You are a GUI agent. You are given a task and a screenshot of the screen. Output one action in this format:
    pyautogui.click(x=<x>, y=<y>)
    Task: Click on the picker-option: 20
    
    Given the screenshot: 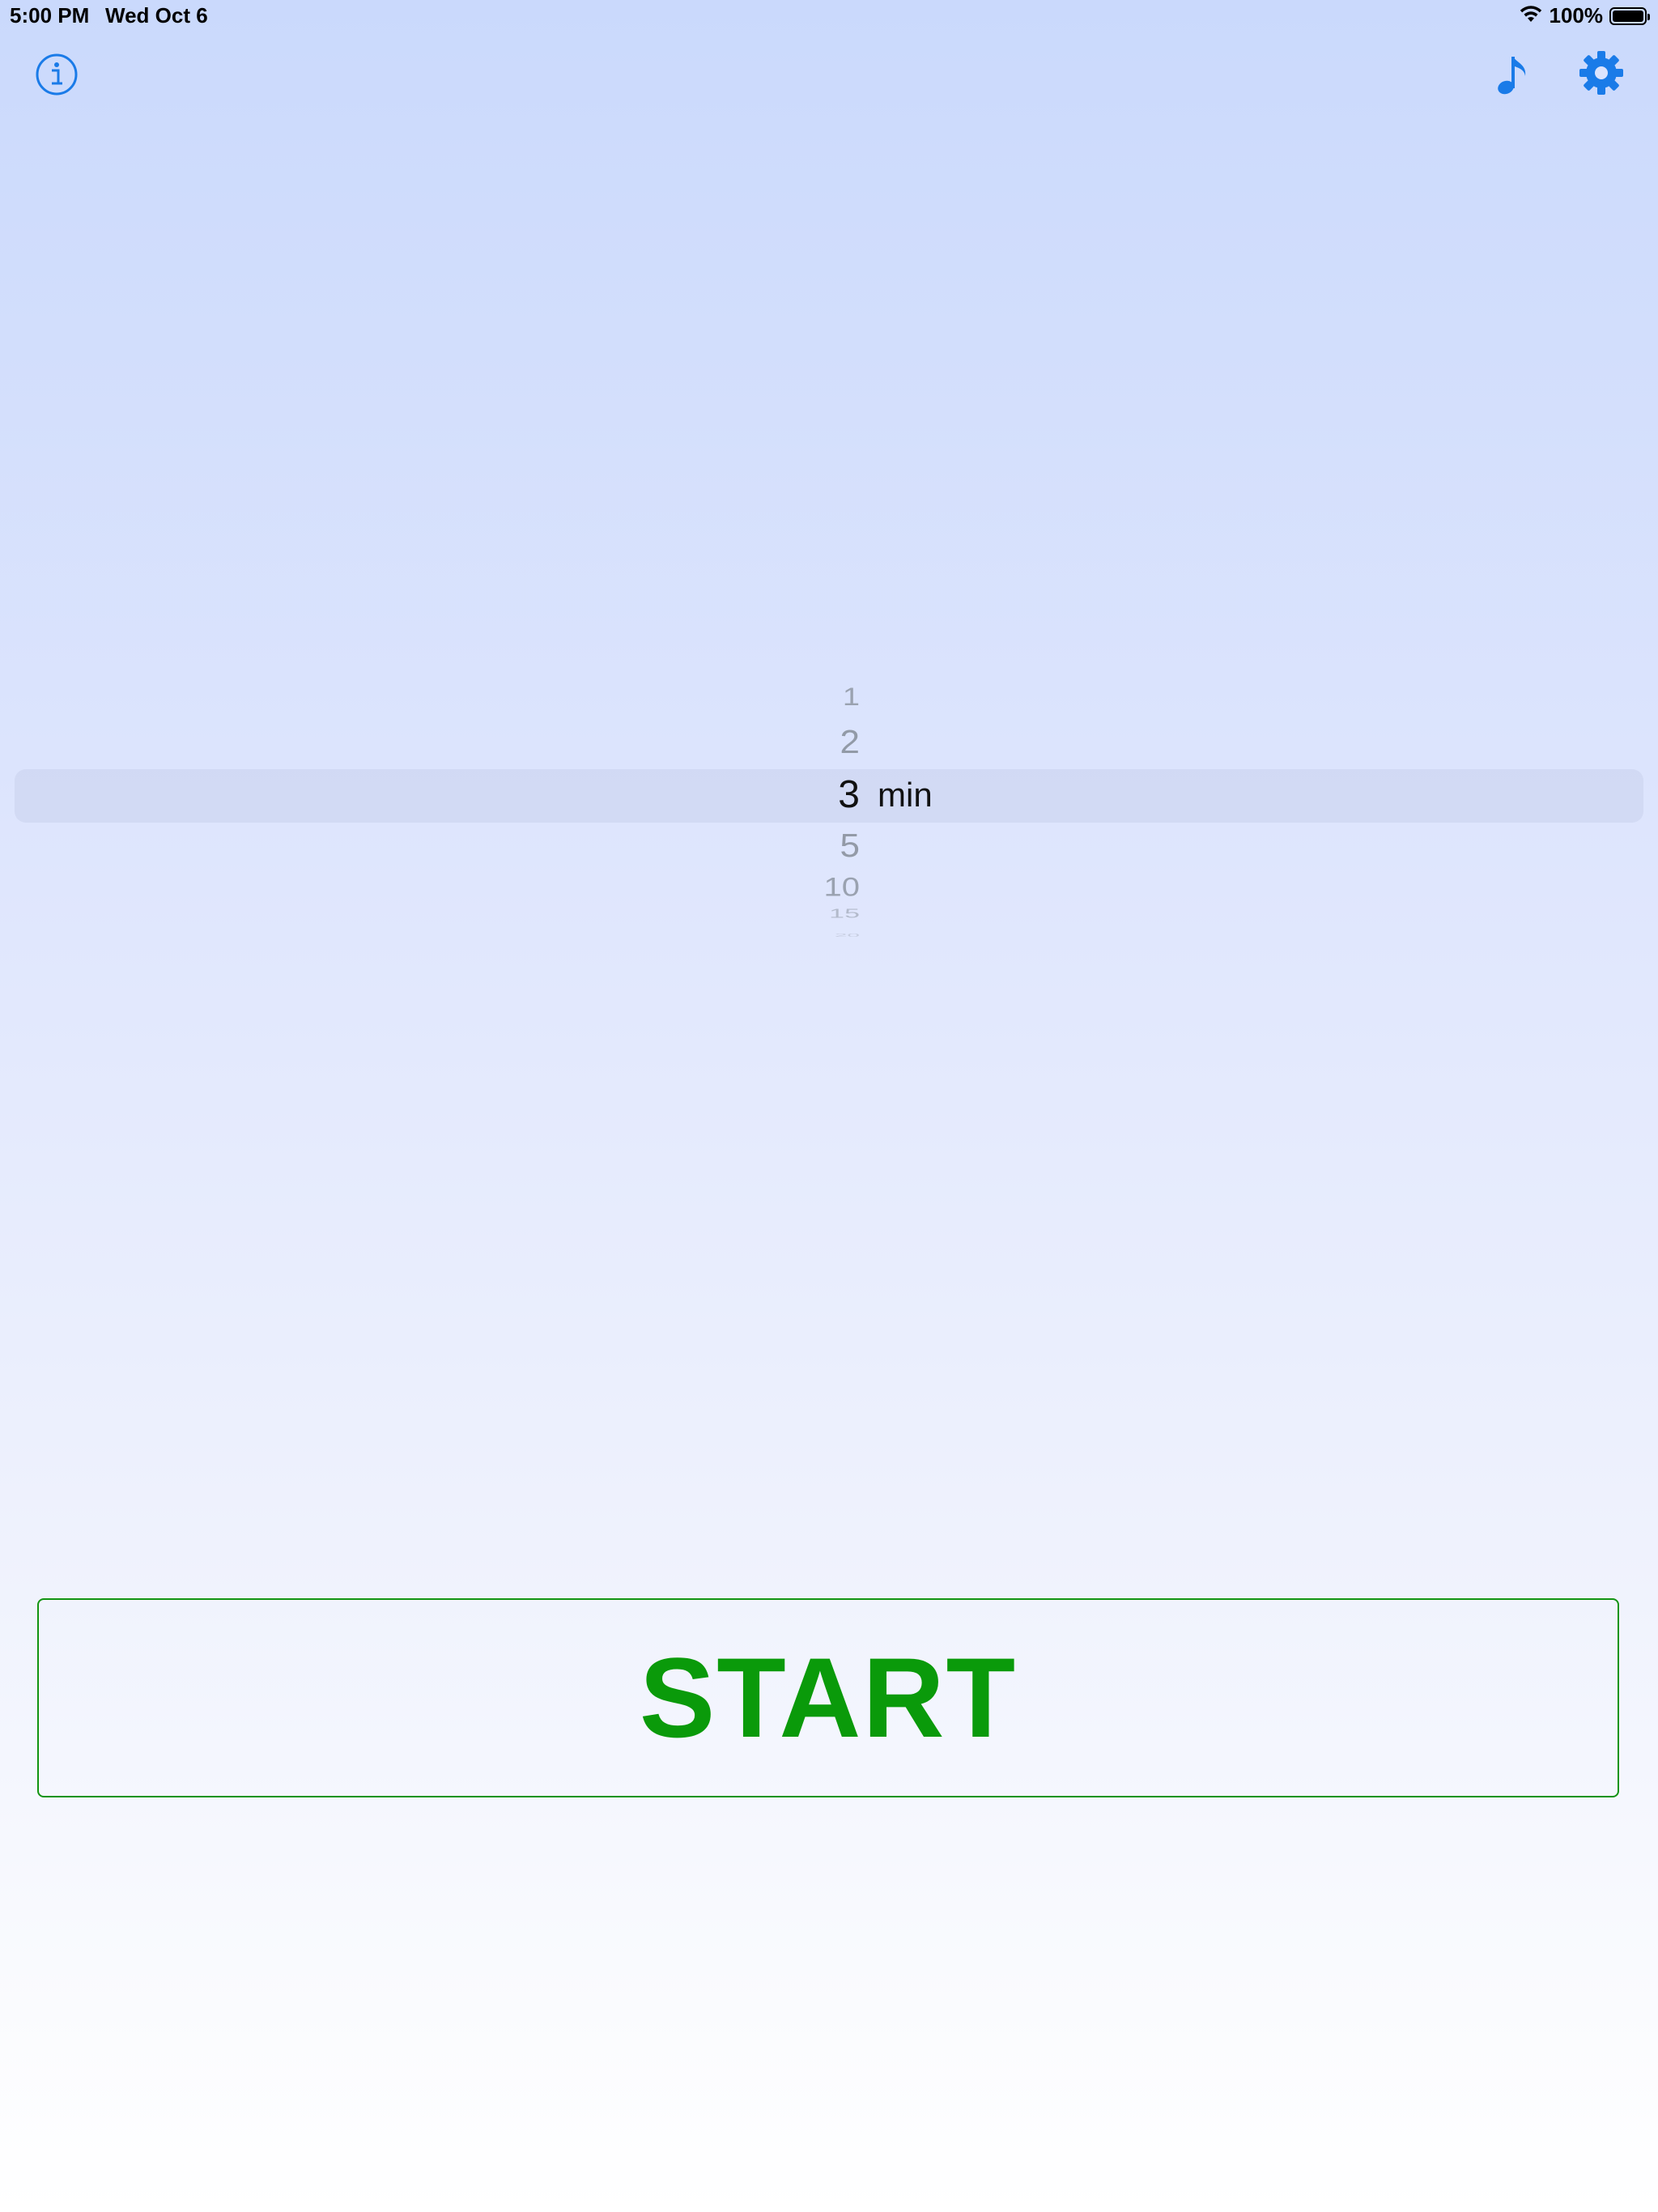 What is the action you would take?
    pyautogui.click(x=847, y=936)
    